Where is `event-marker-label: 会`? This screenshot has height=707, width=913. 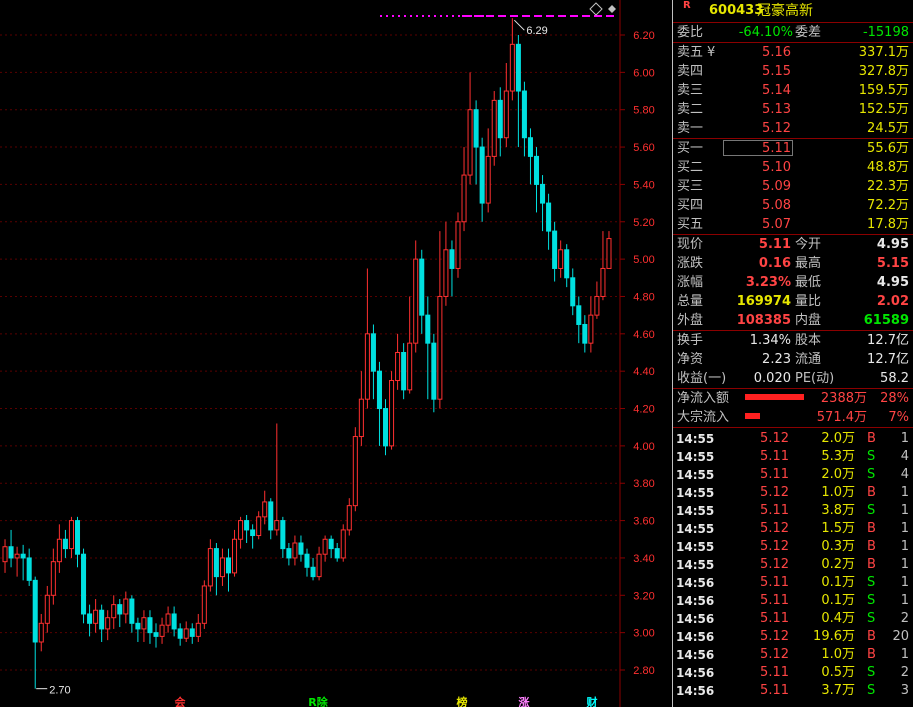
event-marker-label: 会 is located at coordinates (181, 701).